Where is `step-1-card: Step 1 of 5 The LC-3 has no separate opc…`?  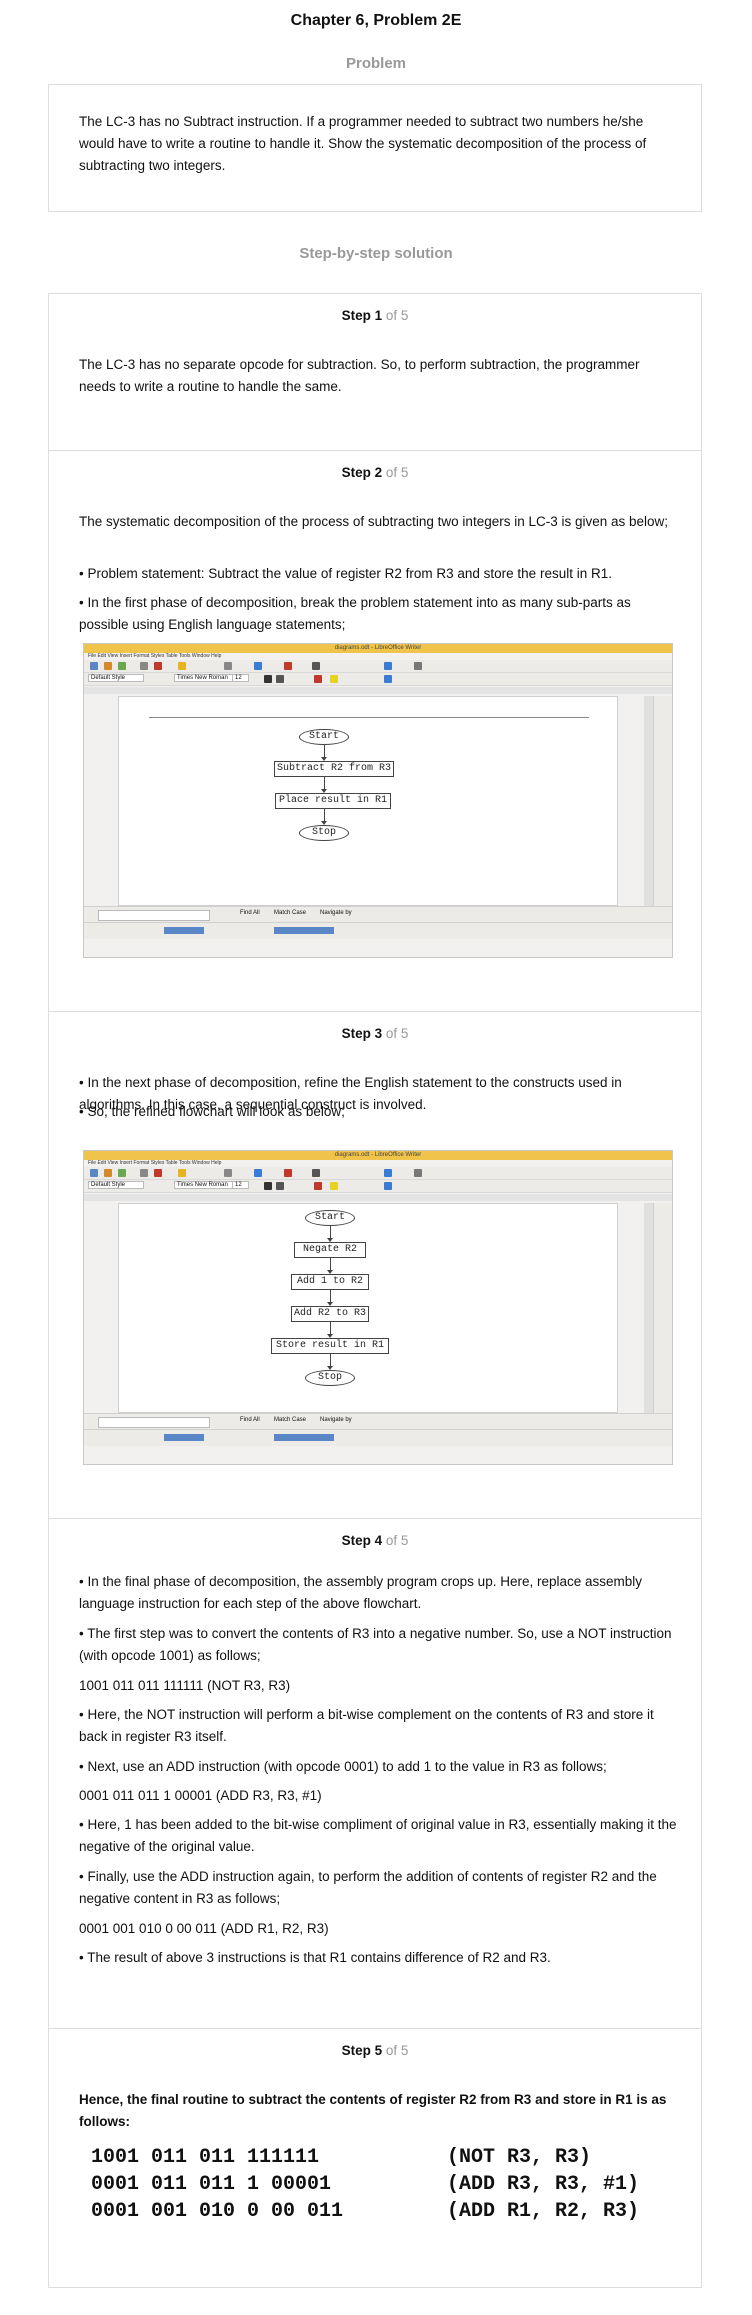 step-1-card: Step 1 of 5 The LC-3 has no separate opc… is located at coordinates (375, 372).